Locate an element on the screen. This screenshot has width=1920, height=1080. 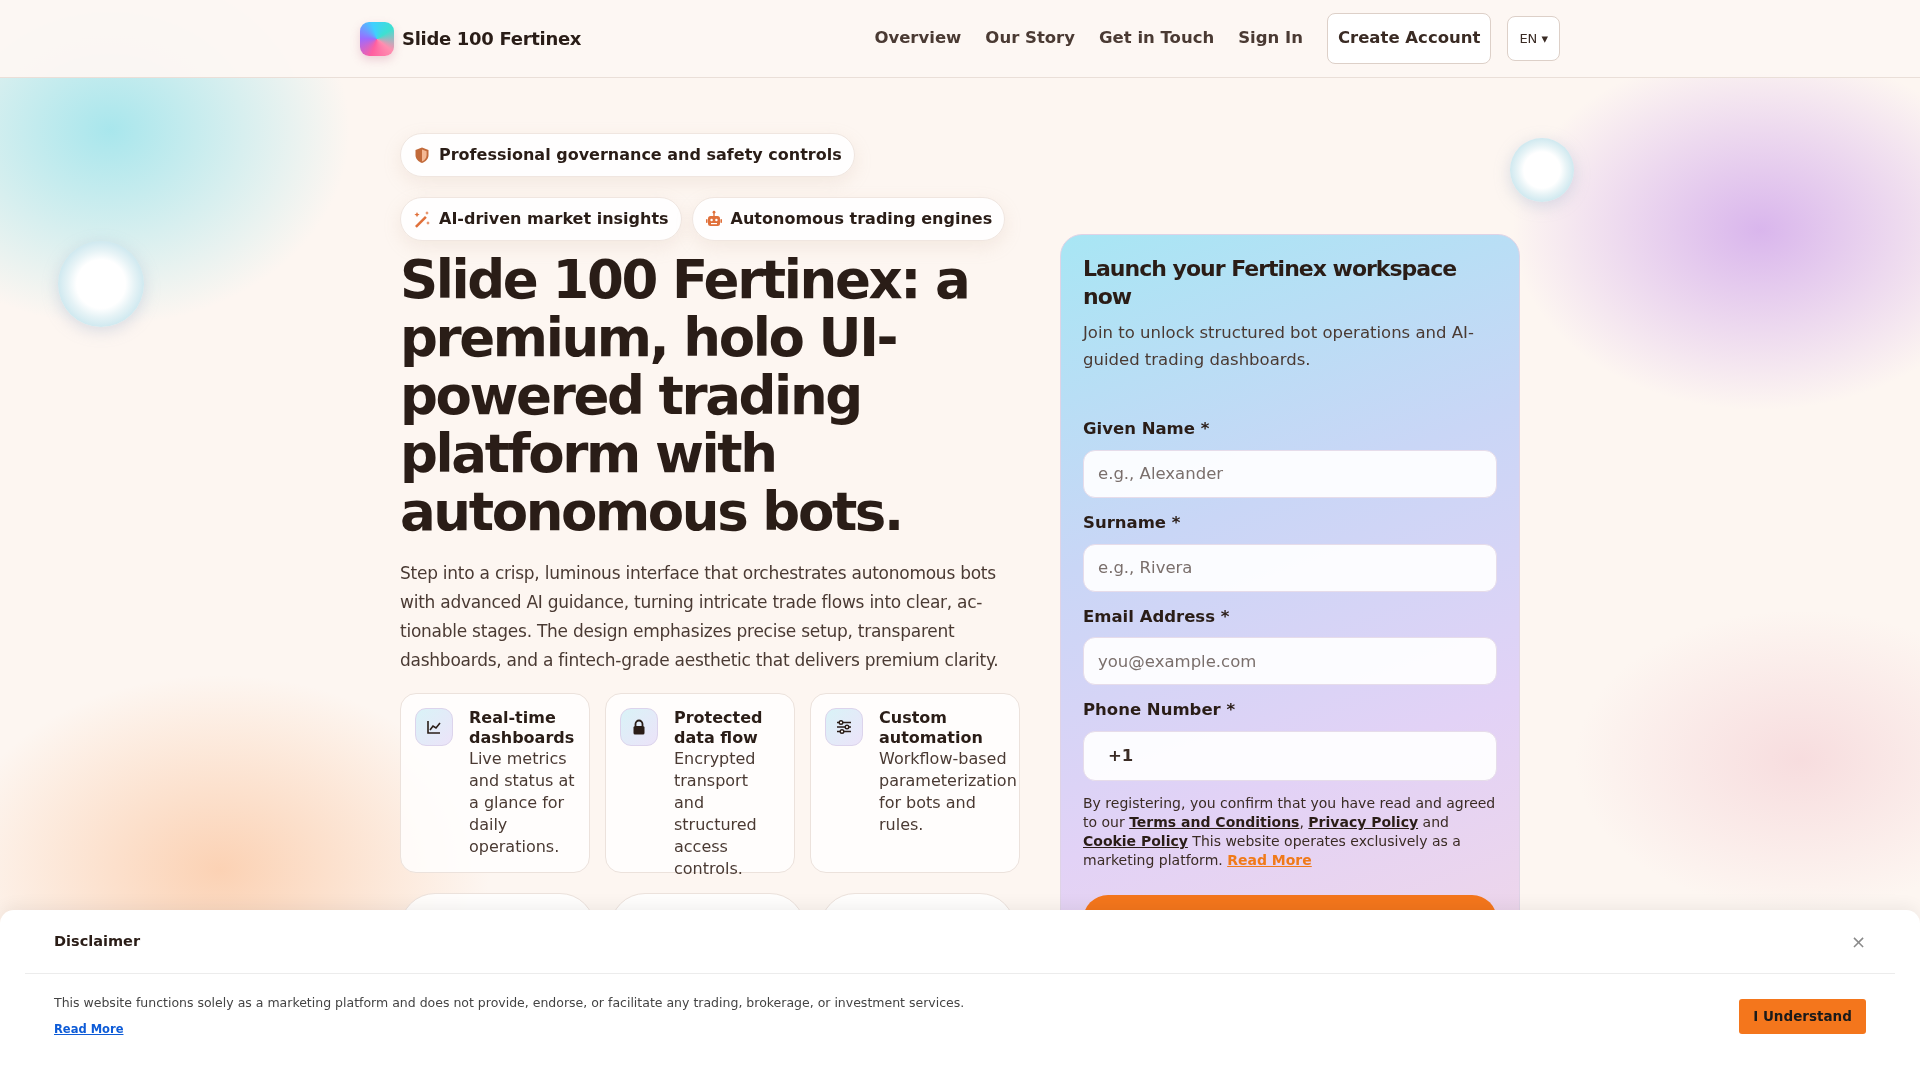
nav-link: Sign In is located at coordinates (1270, 38).